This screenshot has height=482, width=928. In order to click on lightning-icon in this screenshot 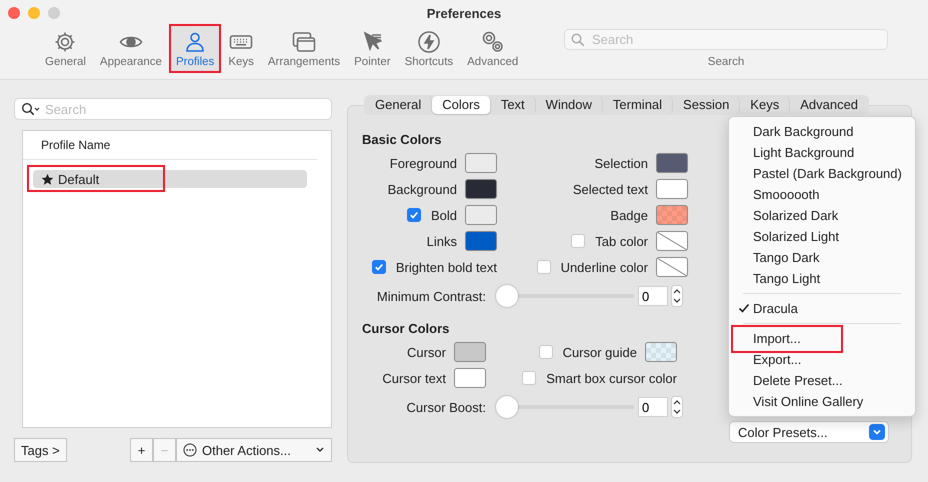, I will do `click(428, 42)`.